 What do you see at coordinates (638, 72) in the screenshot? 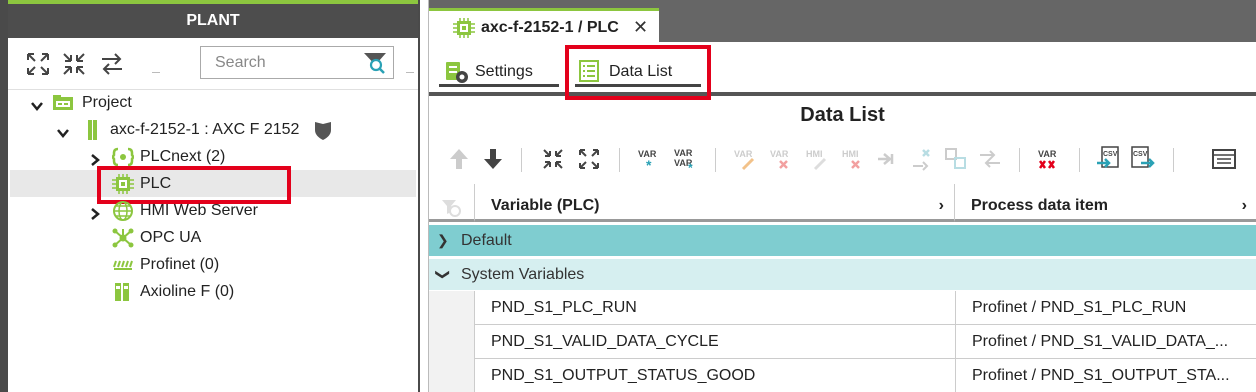
I see `data-list-highlight-box` at bounding box center [638, 72].